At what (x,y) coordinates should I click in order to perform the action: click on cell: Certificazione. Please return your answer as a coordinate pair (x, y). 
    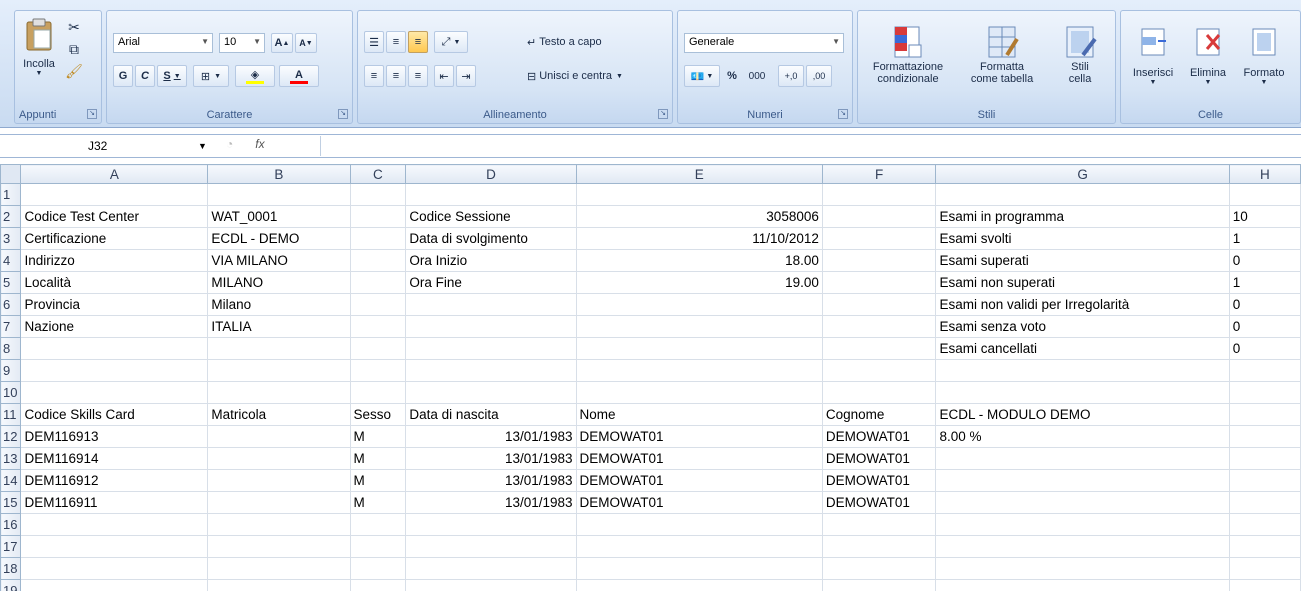
    Looking at the image, I should click on (114, 238).